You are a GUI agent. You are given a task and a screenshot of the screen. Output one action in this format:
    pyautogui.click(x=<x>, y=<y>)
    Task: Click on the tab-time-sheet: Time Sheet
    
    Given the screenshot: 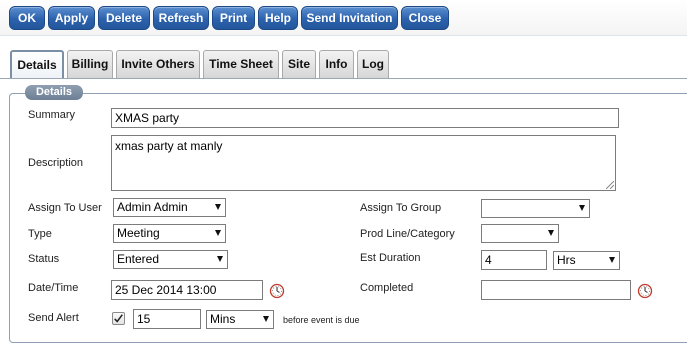 What is the action you would take?
    pyautogui.click(x=241, y=64)
    